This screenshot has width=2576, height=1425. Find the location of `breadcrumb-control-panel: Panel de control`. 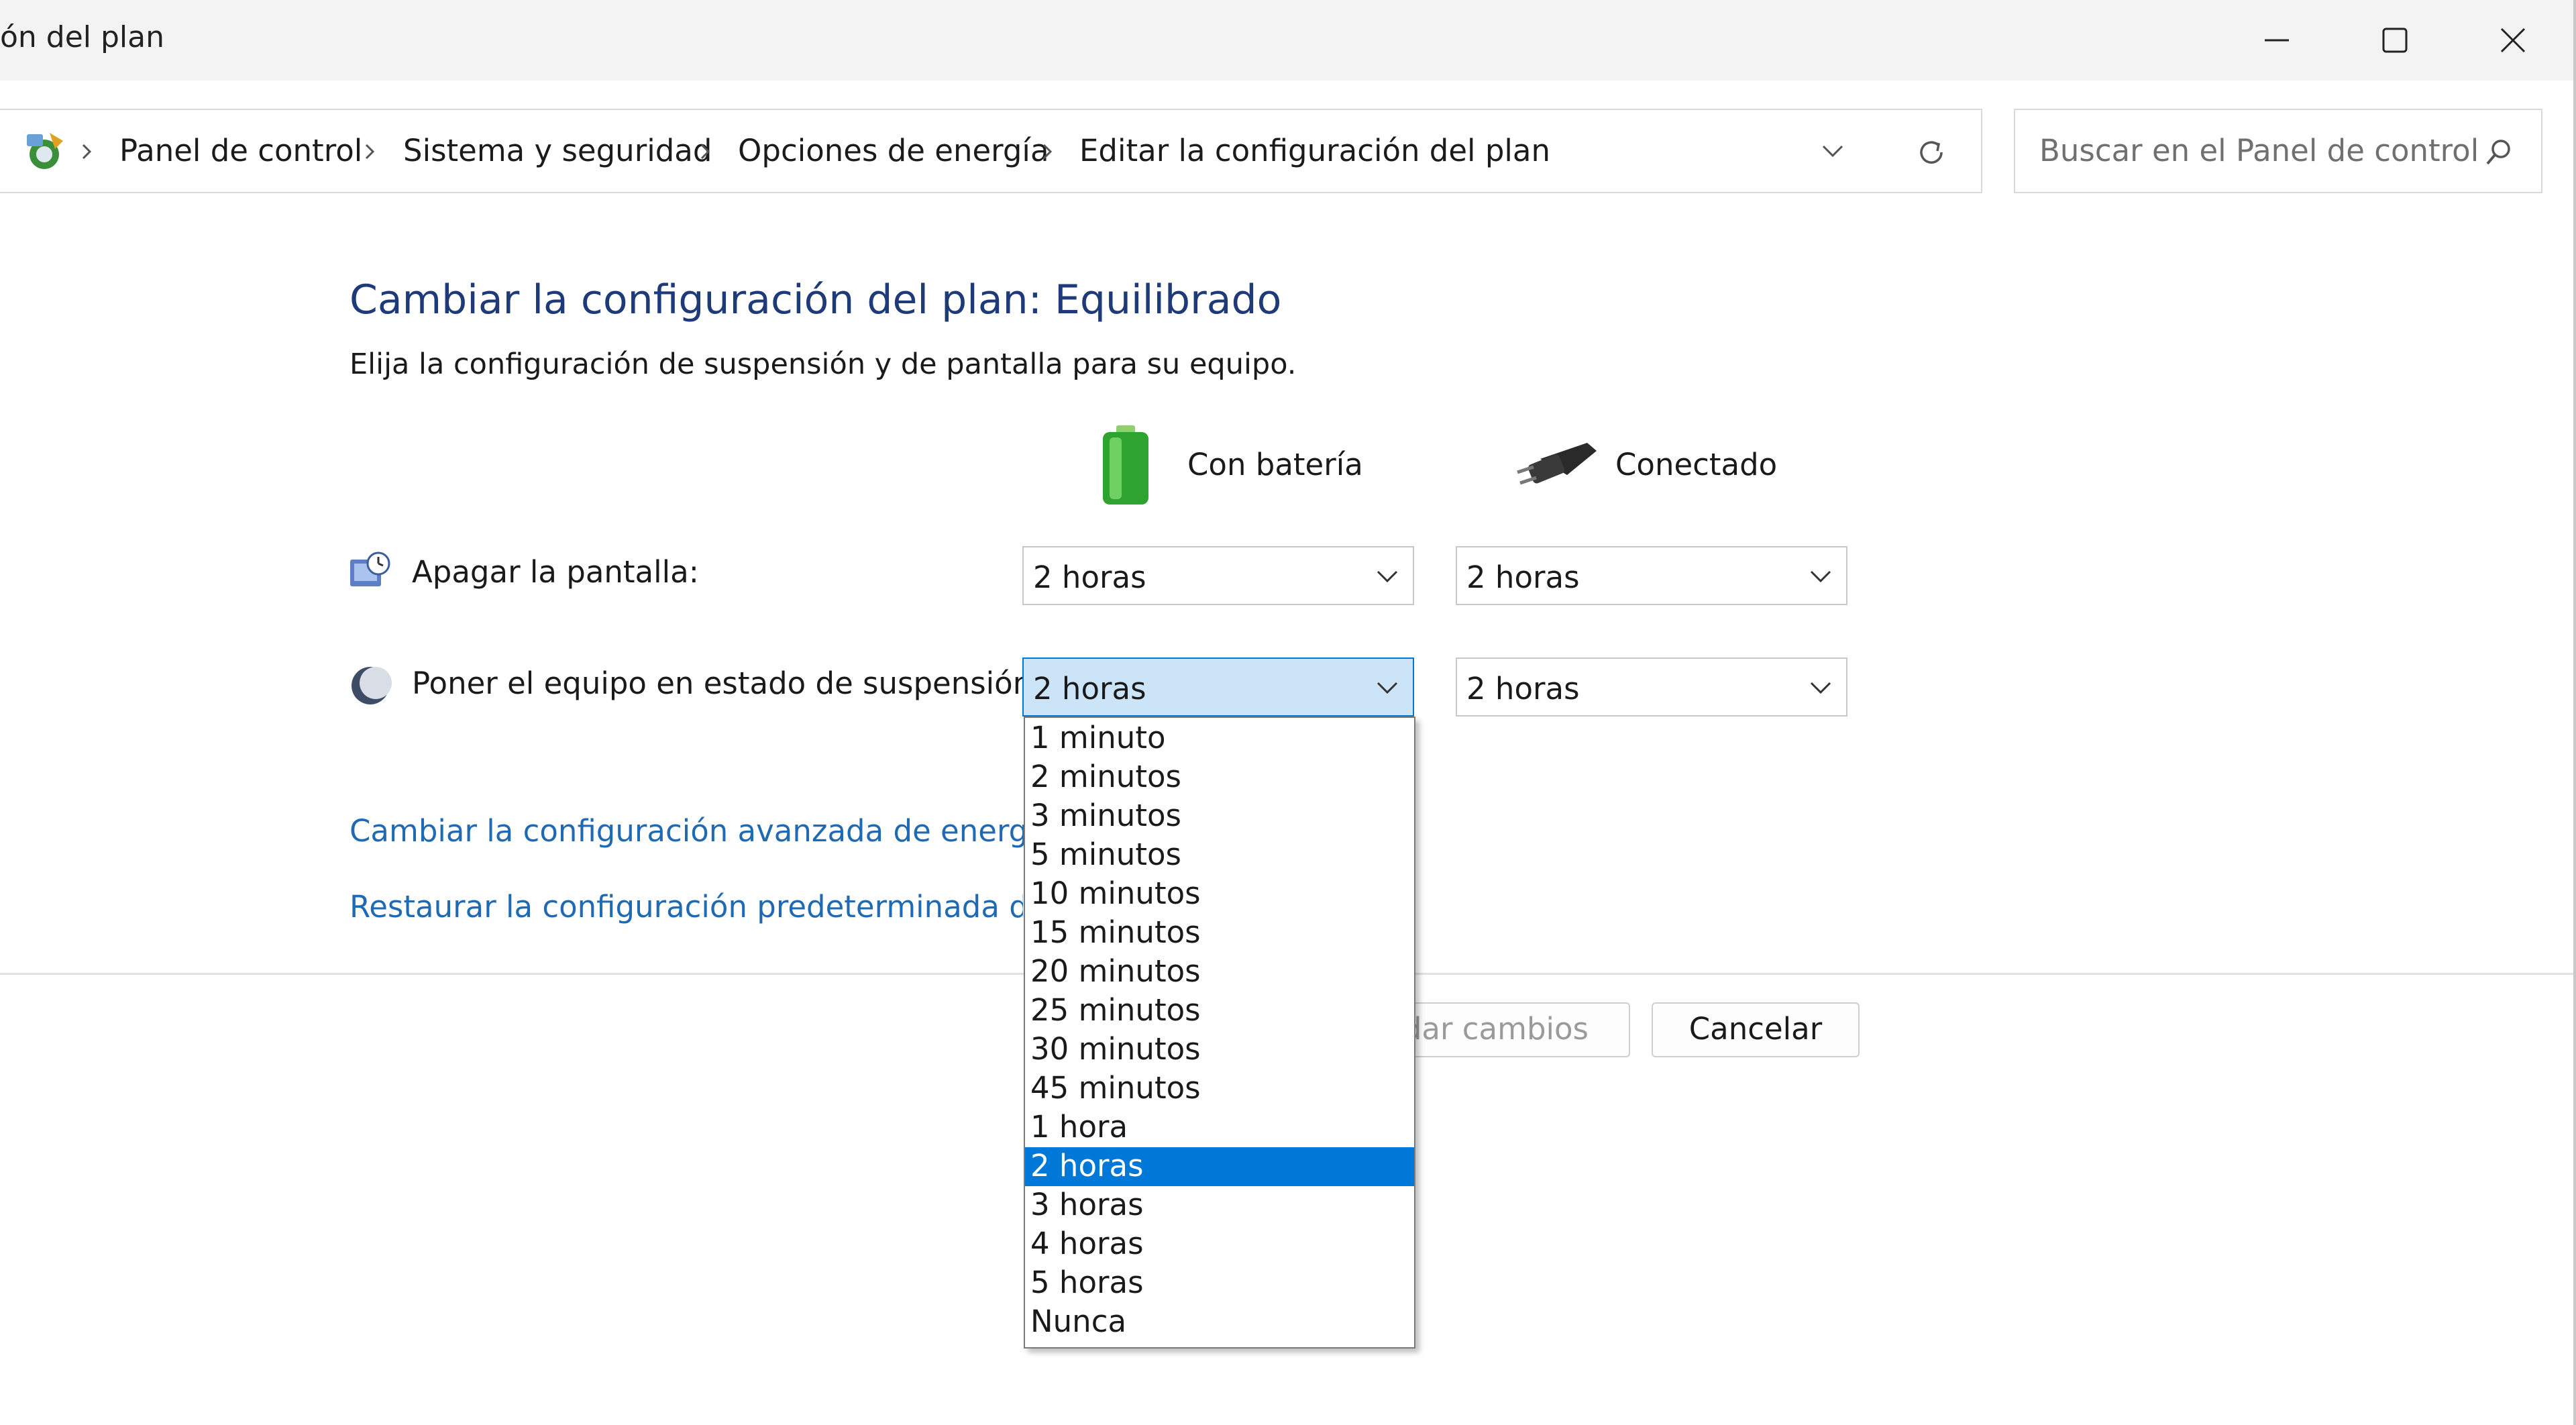

breadcrumb-control-panel: Panel de control is located at coordinates (240, 150).